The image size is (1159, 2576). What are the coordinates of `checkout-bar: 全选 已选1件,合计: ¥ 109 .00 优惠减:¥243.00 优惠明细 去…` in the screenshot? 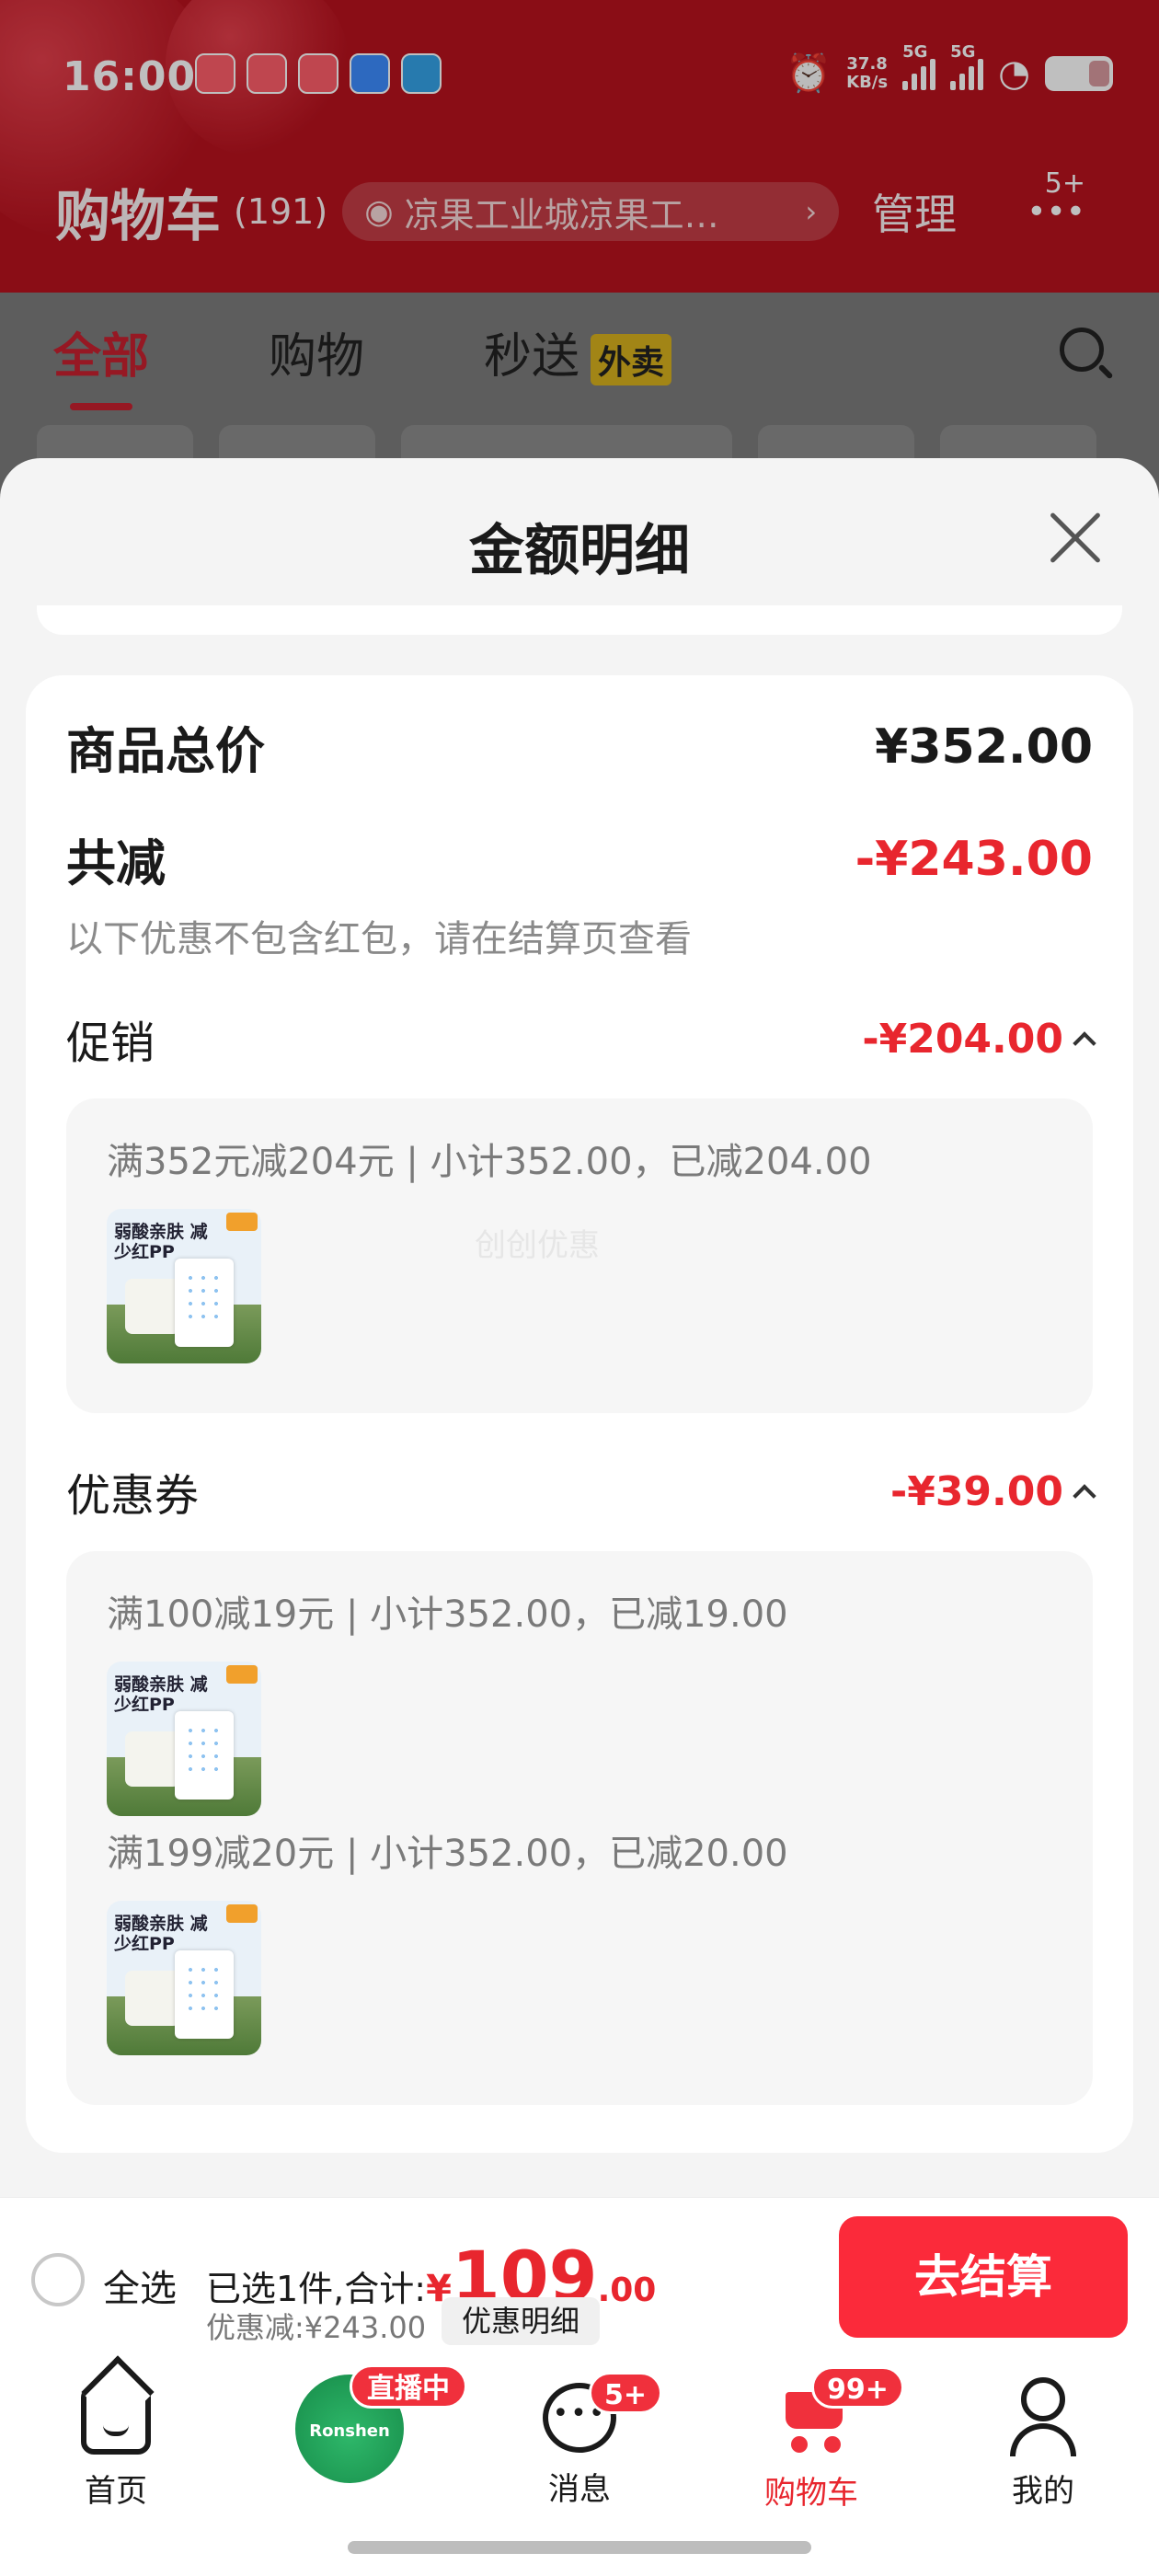 It's located at (579, 2276).